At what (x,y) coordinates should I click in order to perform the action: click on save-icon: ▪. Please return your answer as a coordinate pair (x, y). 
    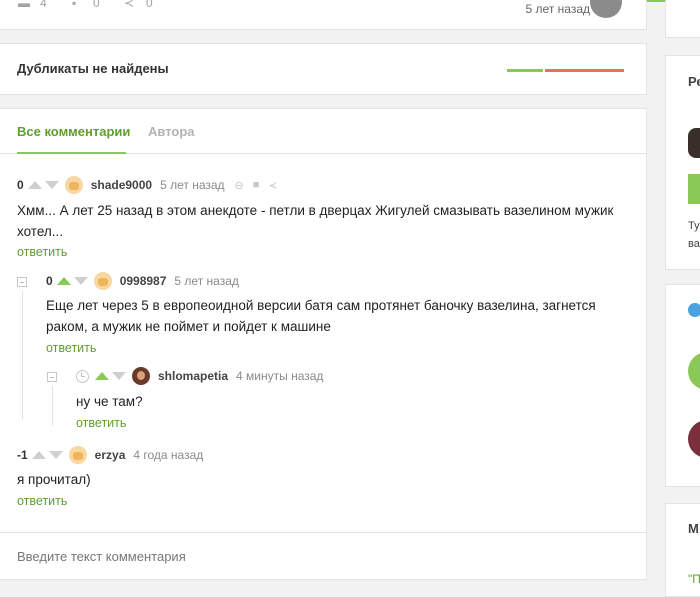
    Looking at the image, I should click on (74, 5).